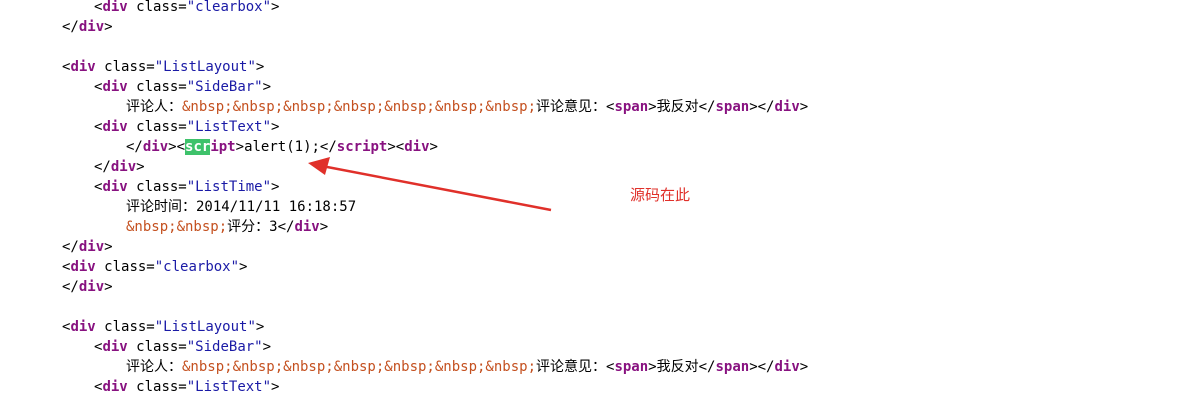 This screenshot has width=1193, height=402. I want to click on arrow-shaft, so click(436, 188).